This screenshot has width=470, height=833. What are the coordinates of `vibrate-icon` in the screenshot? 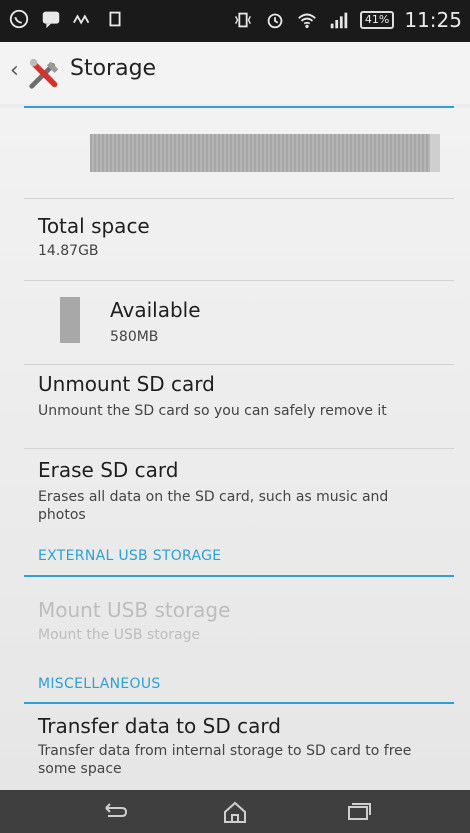 It's located at (242, 20).